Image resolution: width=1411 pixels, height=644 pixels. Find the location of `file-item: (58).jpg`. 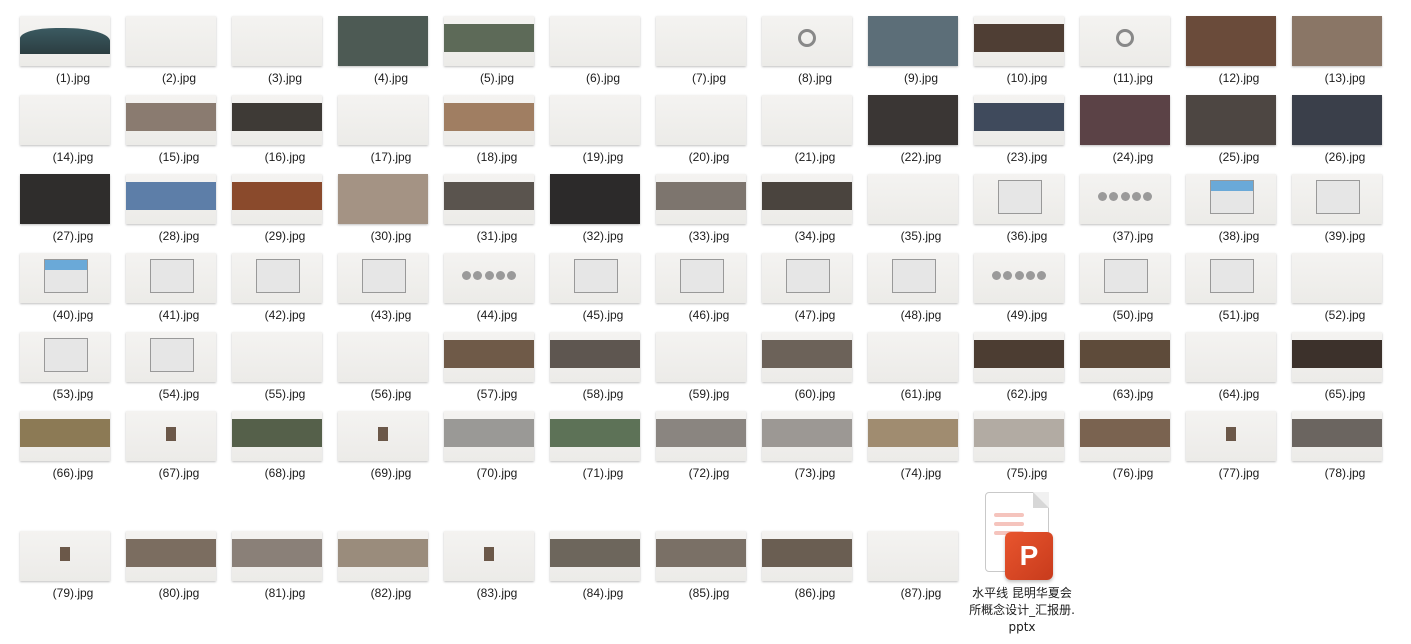

file-item: (58).jpg is located at coordinates (589, 369).